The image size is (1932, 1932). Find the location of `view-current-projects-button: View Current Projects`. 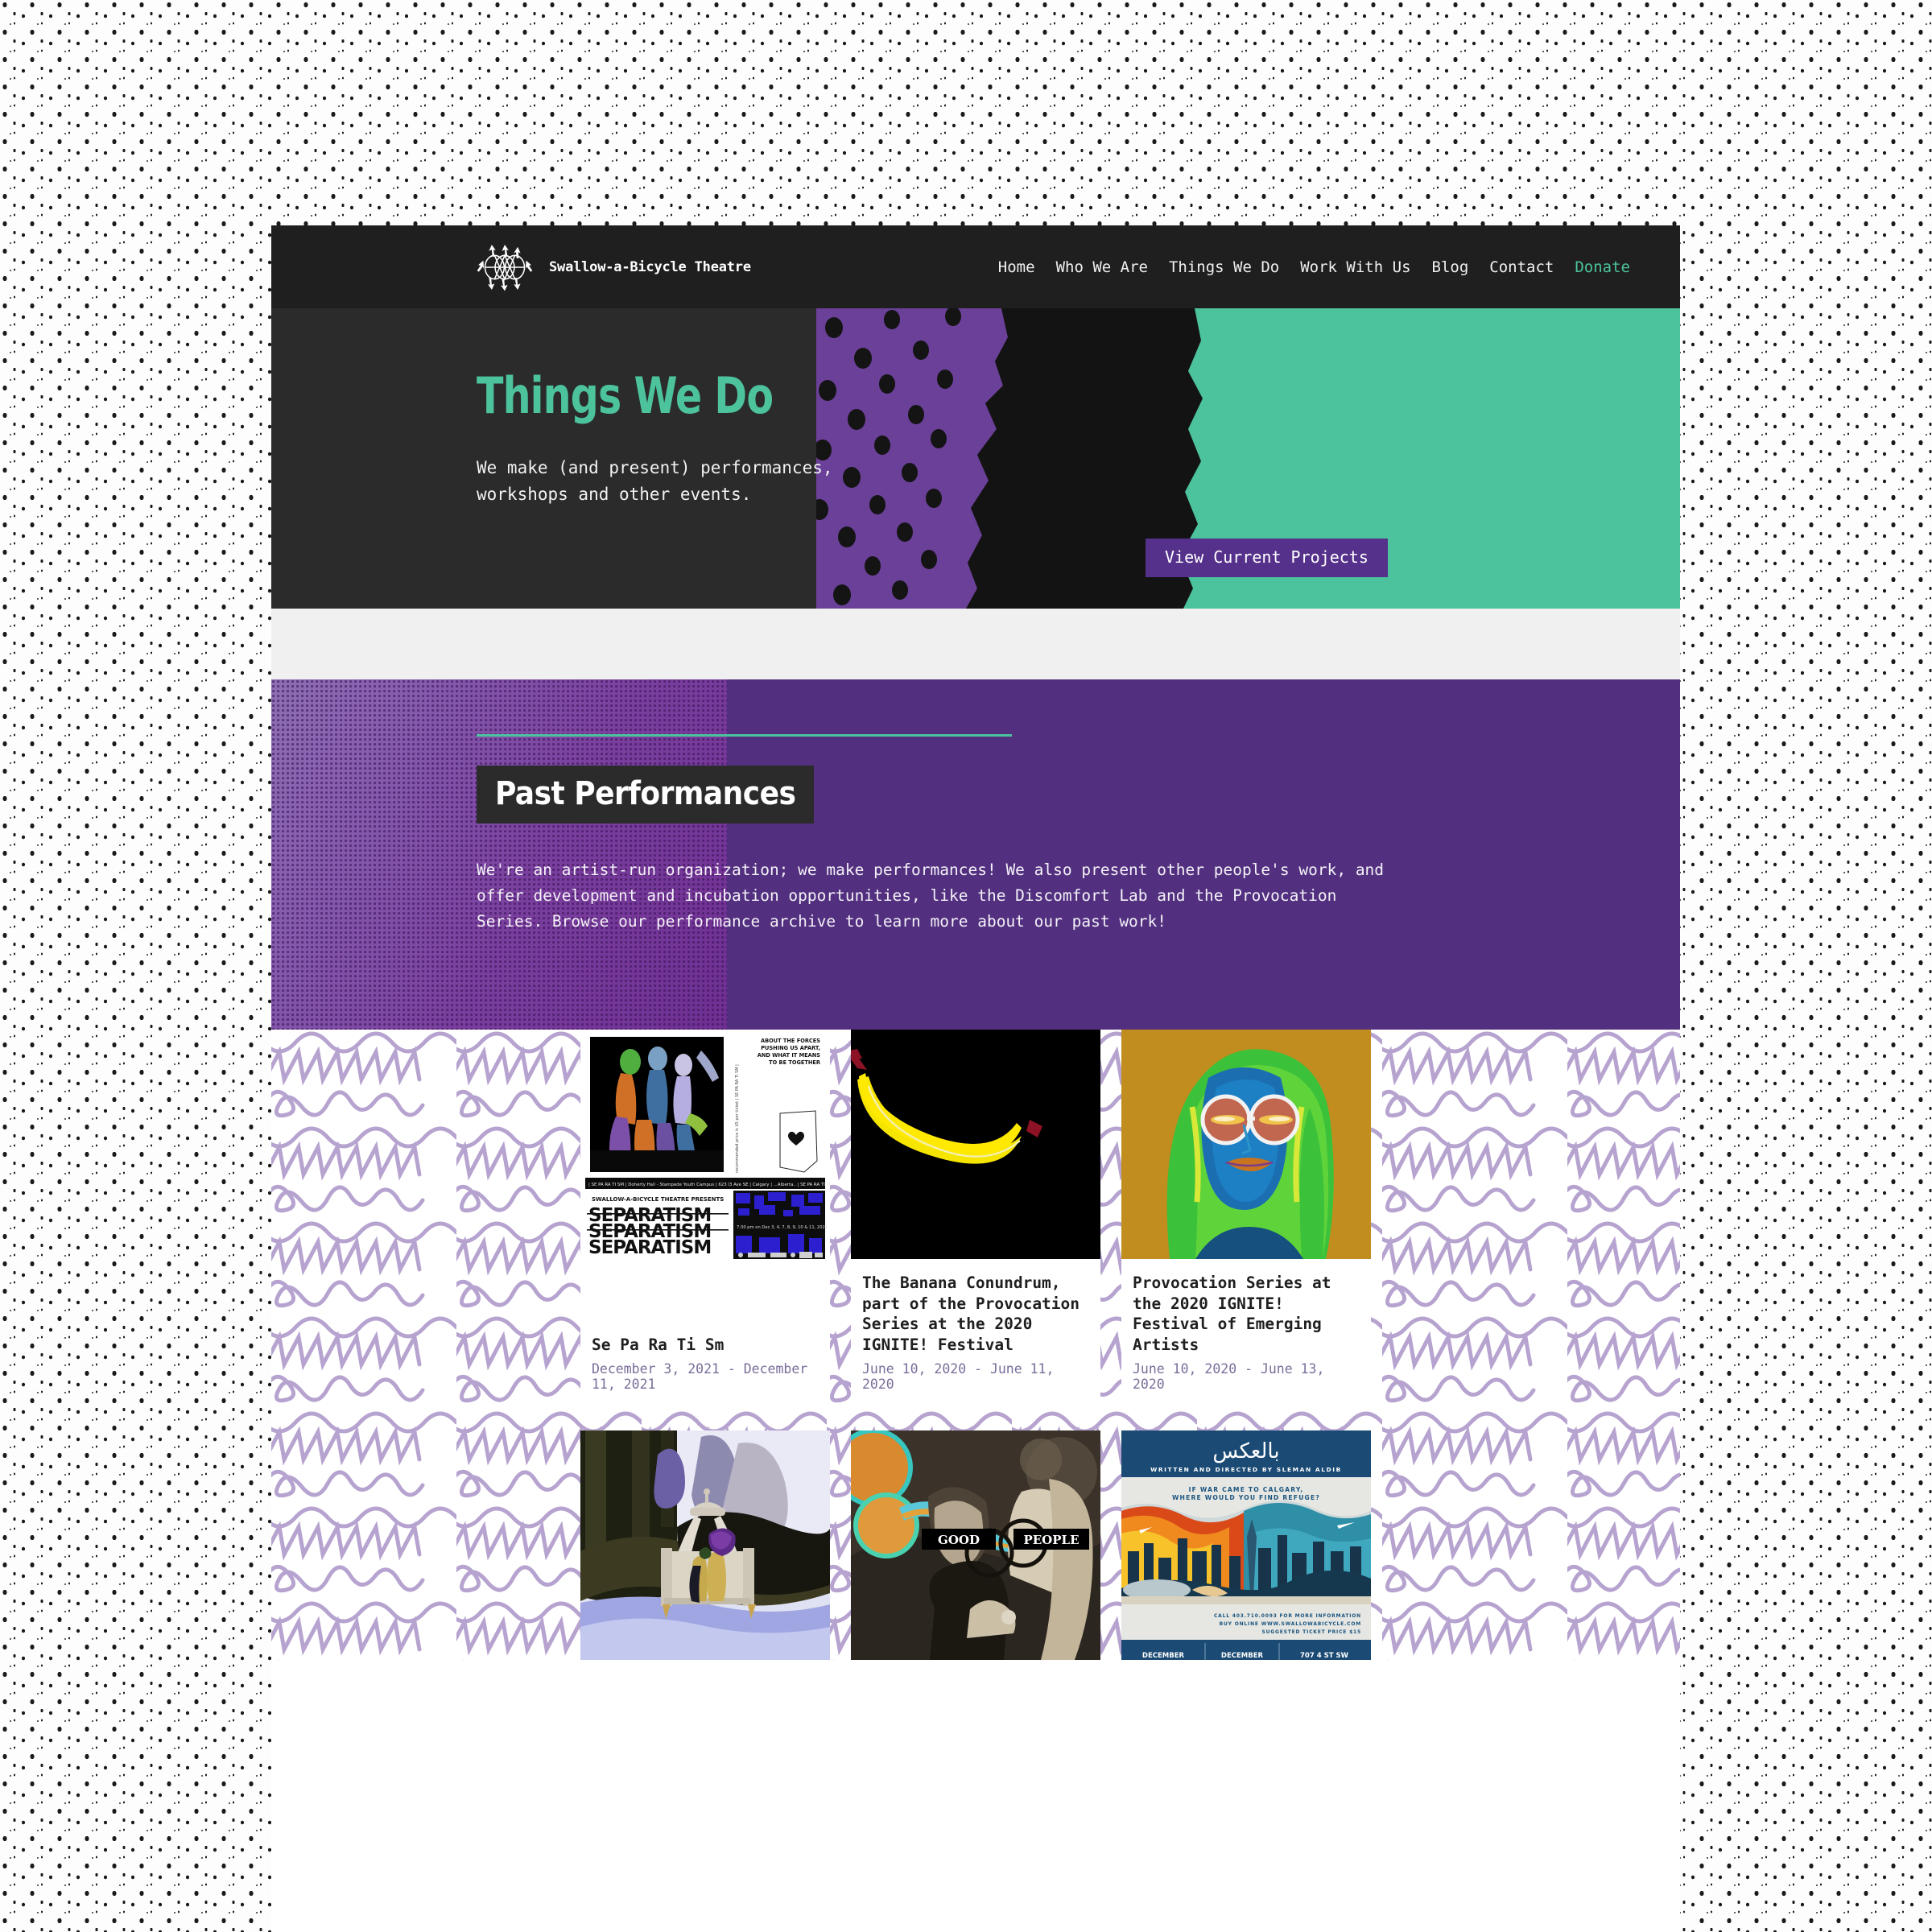

view-current-projects-button: View Current Projects is located at coordinates (1267, 558).